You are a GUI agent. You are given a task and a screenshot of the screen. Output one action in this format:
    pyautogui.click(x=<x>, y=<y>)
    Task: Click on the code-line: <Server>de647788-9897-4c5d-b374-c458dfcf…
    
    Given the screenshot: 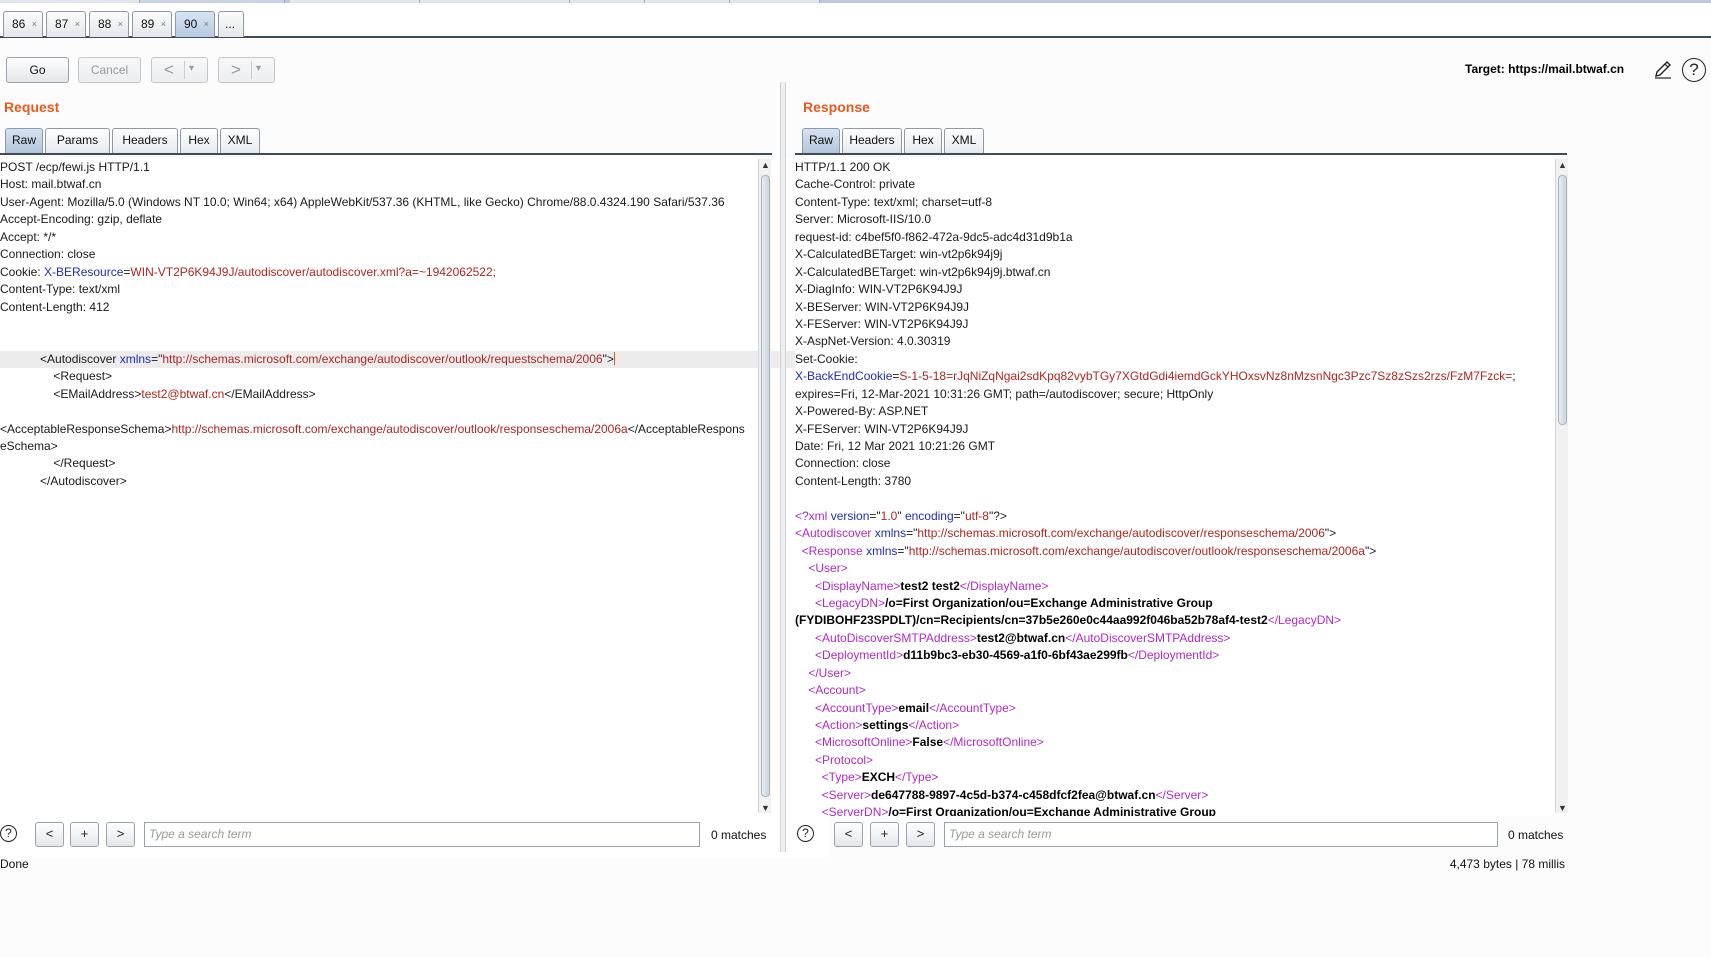 What is the action you would take?
    pyautogui.click(x=1015, y=794)
    